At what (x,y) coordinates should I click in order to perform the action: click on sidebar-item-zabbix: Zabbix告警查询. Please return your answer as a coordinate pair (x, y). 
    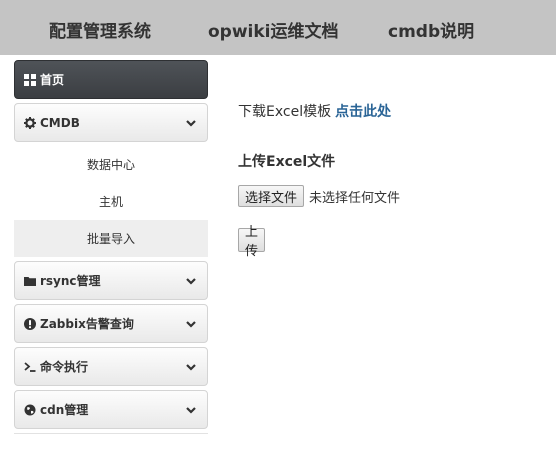
    Looking at the image, I should click on (111, 323).